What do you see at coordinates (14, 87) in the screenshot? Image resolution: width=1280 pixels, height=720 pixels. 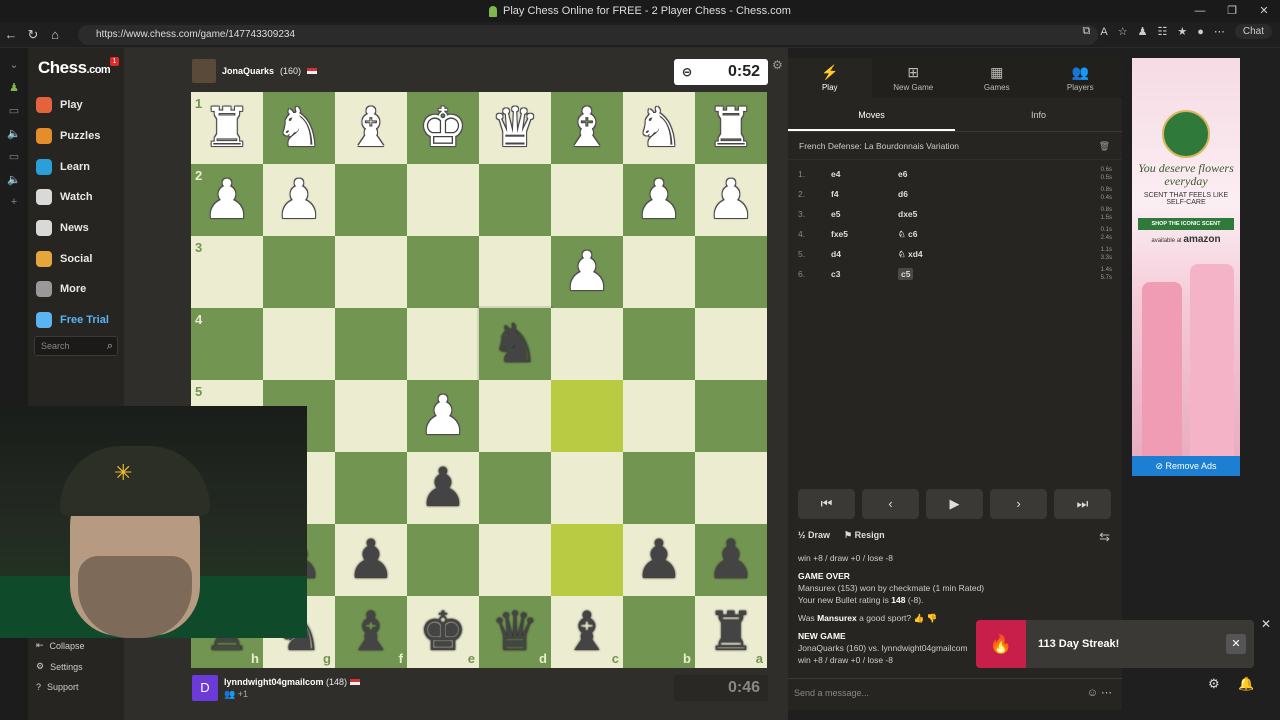 I see `chess-tab-icon: ♟` at bounding box center [14, 87].